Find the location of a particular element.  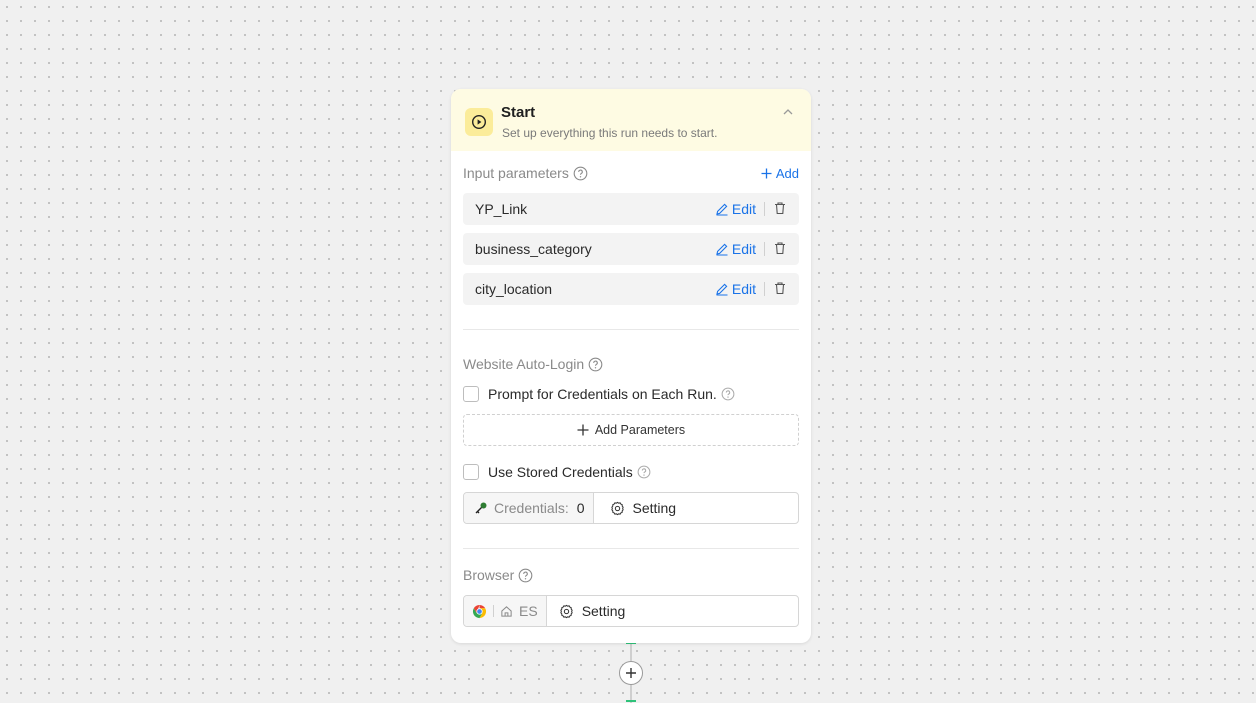

add-parameter-label: Add is located at coordinates (787, 173).